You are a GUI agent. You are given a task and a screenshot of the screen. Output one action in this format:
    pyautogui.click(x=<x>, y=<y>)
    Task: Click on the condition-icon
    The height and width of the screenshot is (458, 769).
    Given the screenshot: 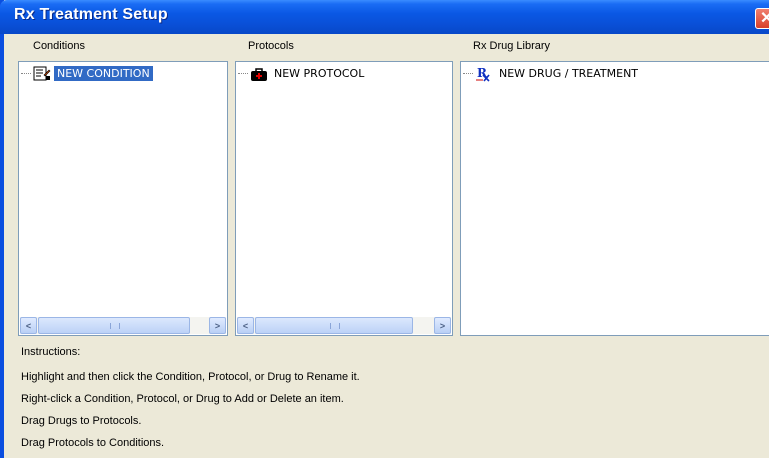 What is the action you would take?
    pyautogui.click(x=42, y=74)
    